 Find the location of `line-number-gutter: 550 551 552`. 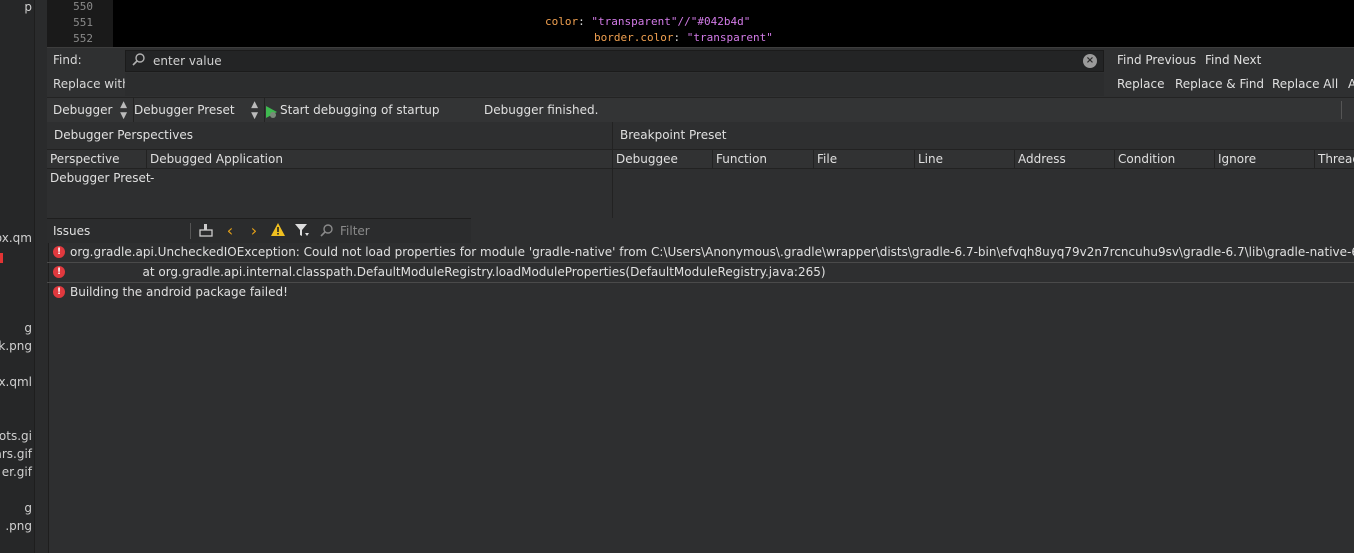

line-number-gutter: 550 551 552 is located at coordinates (80, 23).